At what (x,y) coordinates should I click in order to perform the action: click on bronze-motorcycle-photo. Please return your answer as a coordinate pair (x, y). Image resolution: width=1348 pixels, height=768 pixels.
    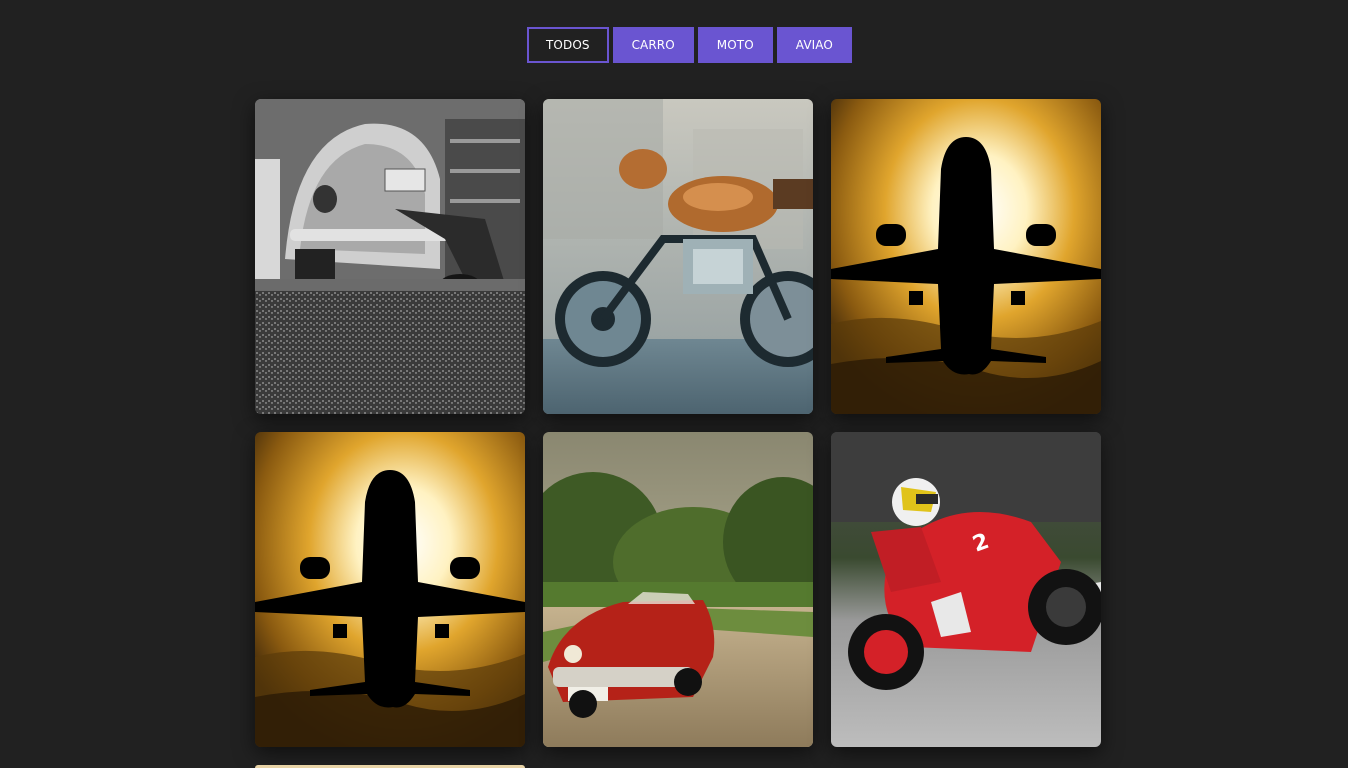
    Looking at the image, I should click on (678, 256).